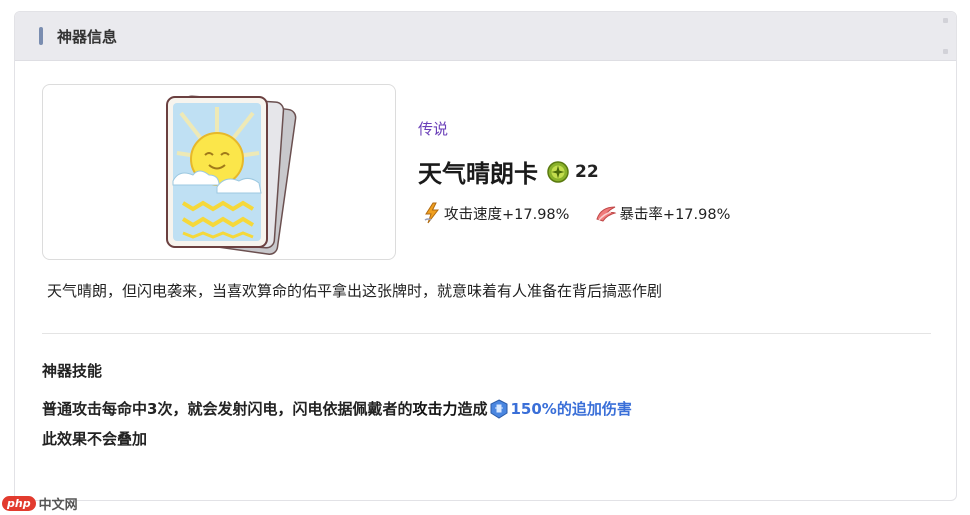 The height and width of the screenshot is (515, 970). I want to click on artifact-name: 天气晴朗卡, so click(478, 174).